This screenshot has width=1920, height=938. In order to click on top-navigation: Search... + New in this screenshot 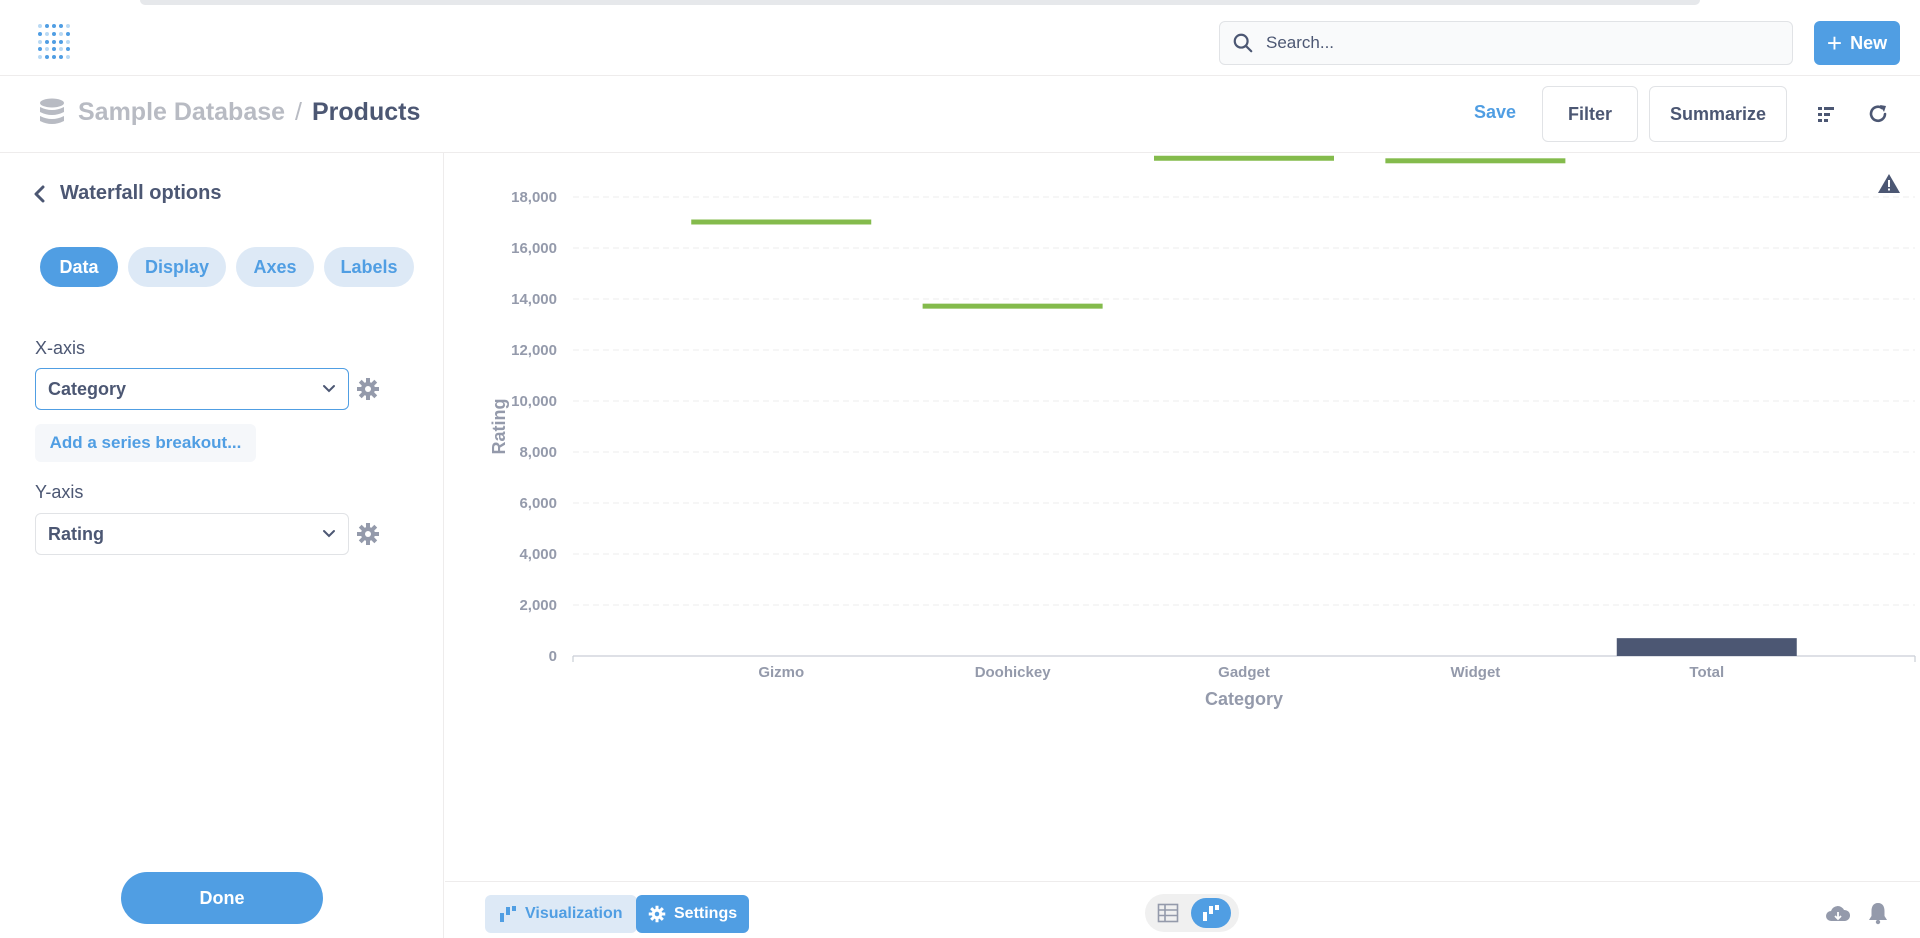, I will do `click(960, 38)`.